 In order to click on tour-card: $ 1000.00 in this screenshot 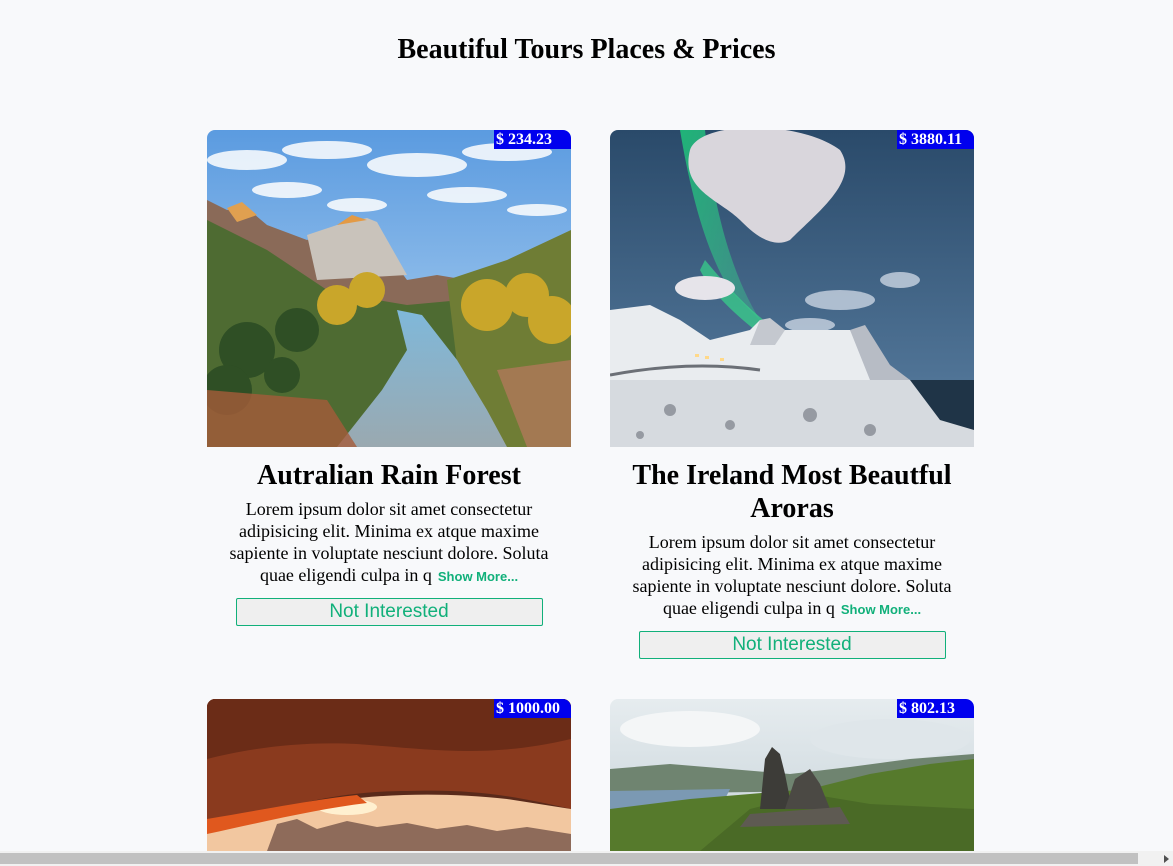, I will do `click(389, 775)`.